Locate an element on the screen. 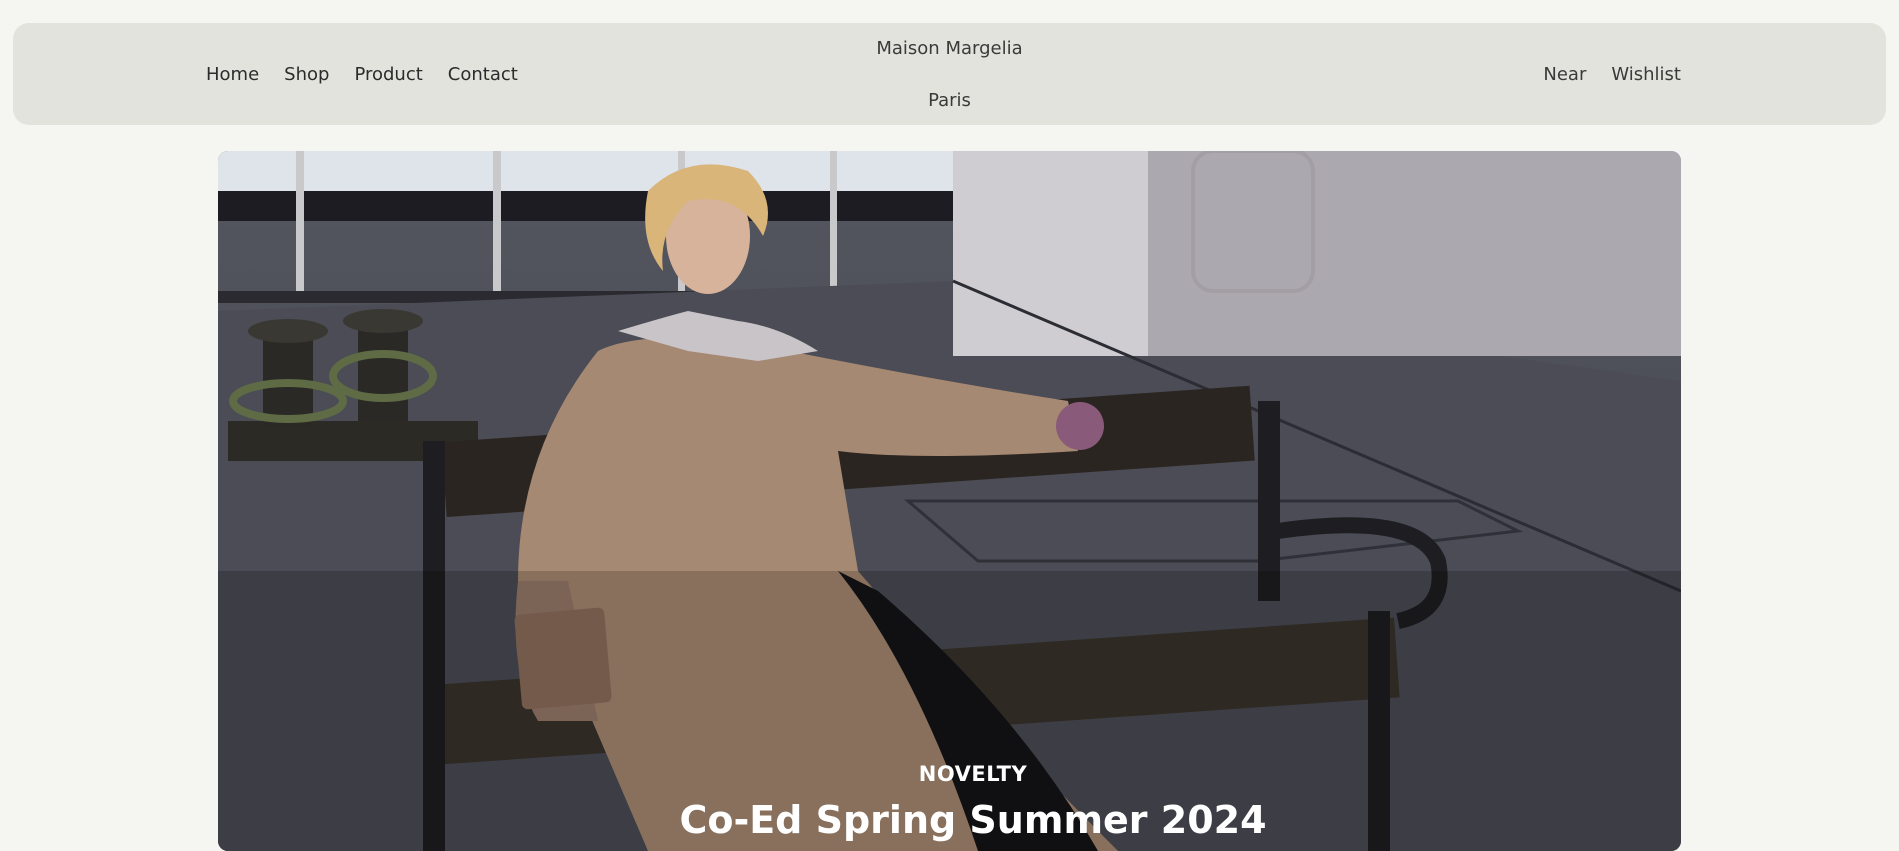  hero-headline: Co-Ed Spring Summer 2024 is located at coordinates (973, 820).